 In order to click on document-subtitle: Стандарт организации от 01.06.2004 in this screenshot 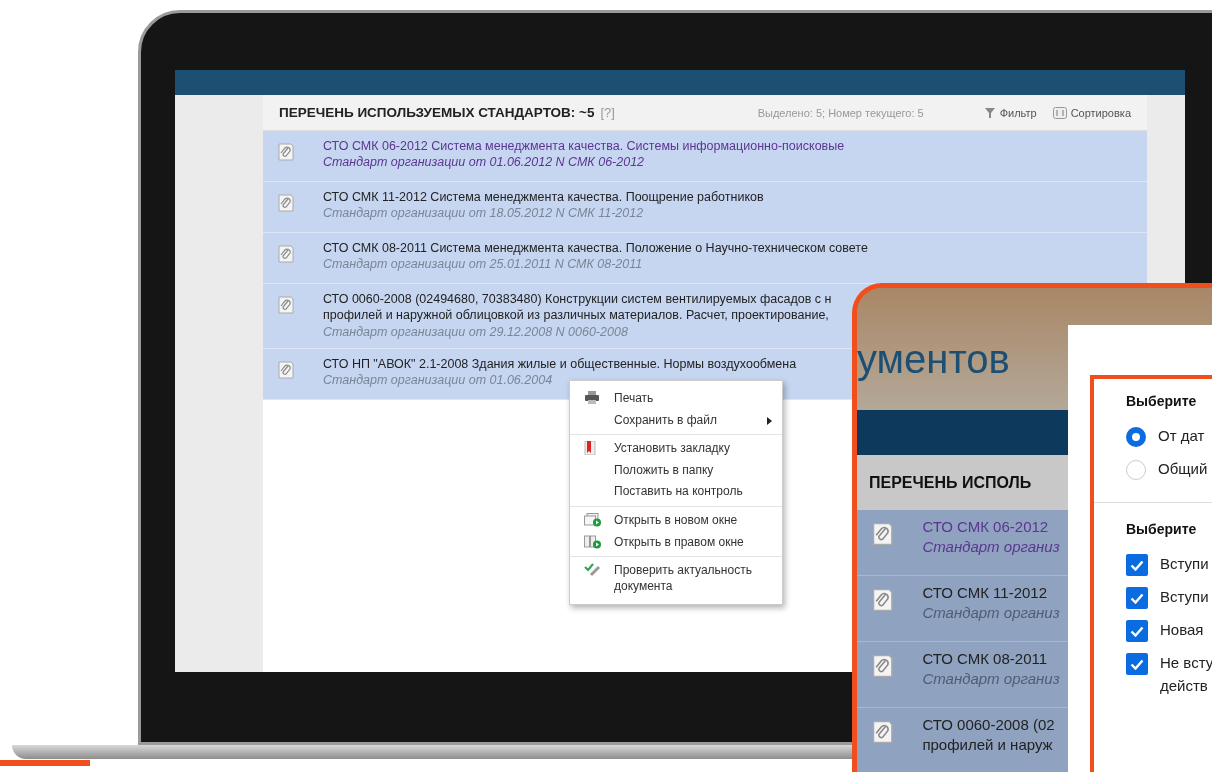, I will do `click(438, 380)`.